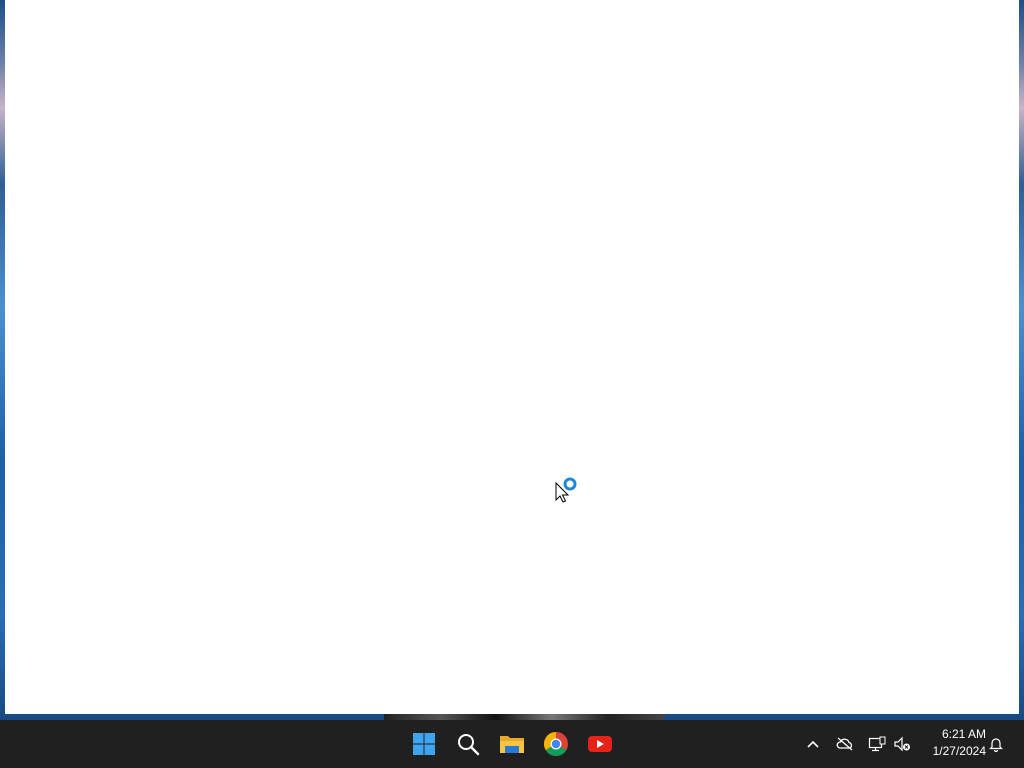 The height and width of the screenshot is (768, 1024). I want to click on clock-date: 1/27/2024, so click(959, 751).